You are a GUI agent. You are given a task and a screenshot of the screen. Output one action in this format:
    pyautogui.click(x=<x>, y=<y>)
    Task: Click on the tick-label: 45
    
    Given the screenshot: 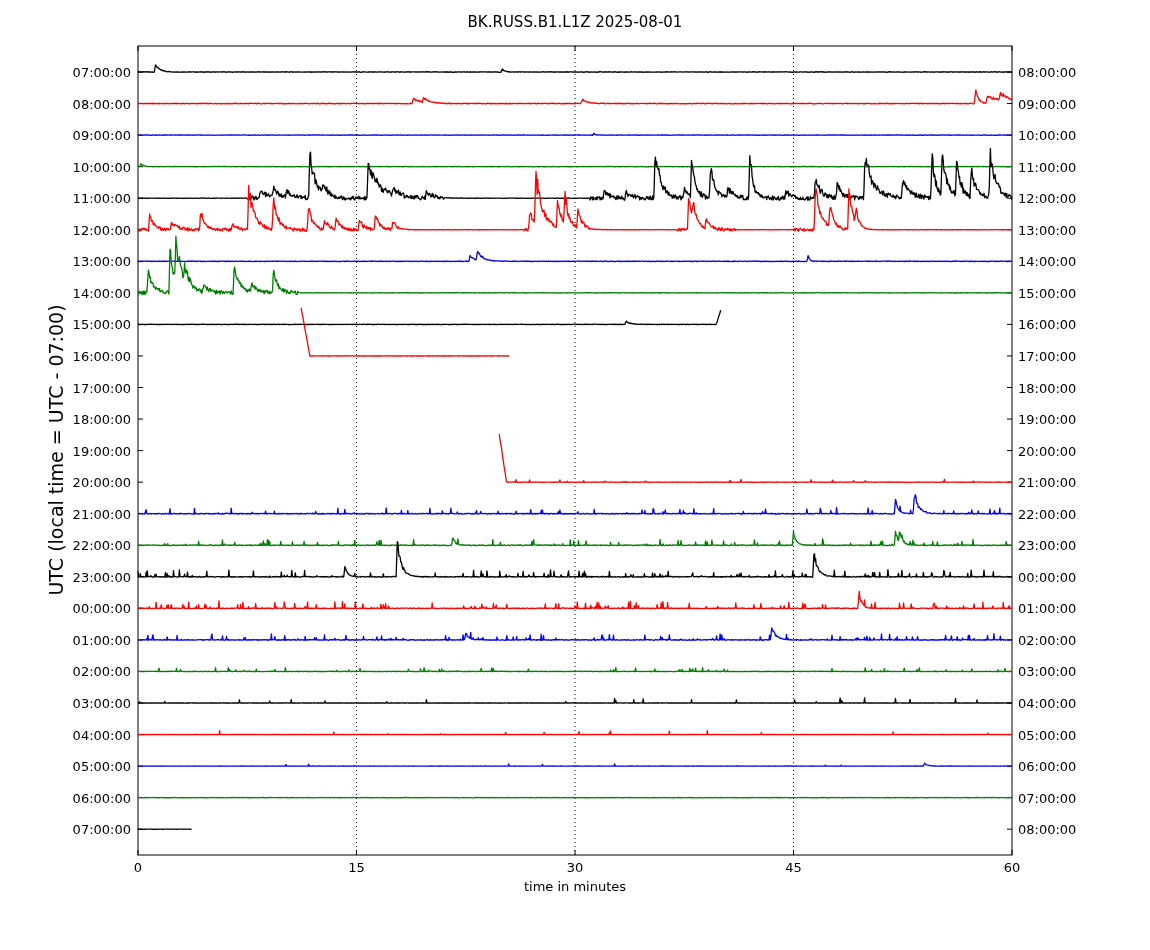 What is the action you would take?
    pyautogui.click(x=793, y=867)
    